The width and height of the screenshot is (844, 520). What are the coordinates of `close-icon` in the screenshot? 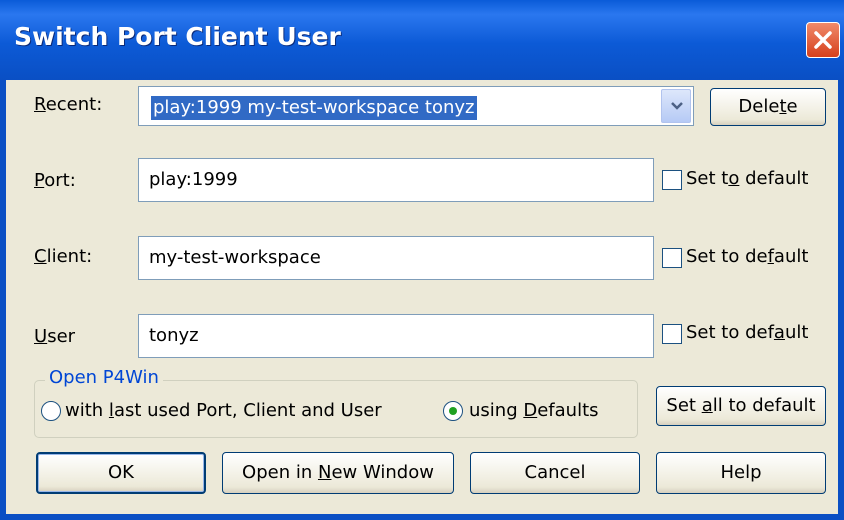 It's located at (823, 40).